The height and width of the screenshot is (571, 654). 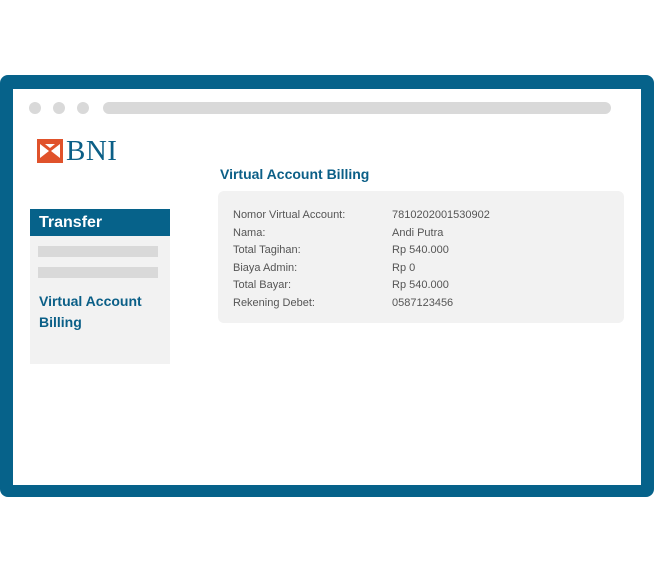 What do you see at coordinates (423, 302) in the screenshot?
I see `detail-value: 0587123456` at bounding box center [423, 302].